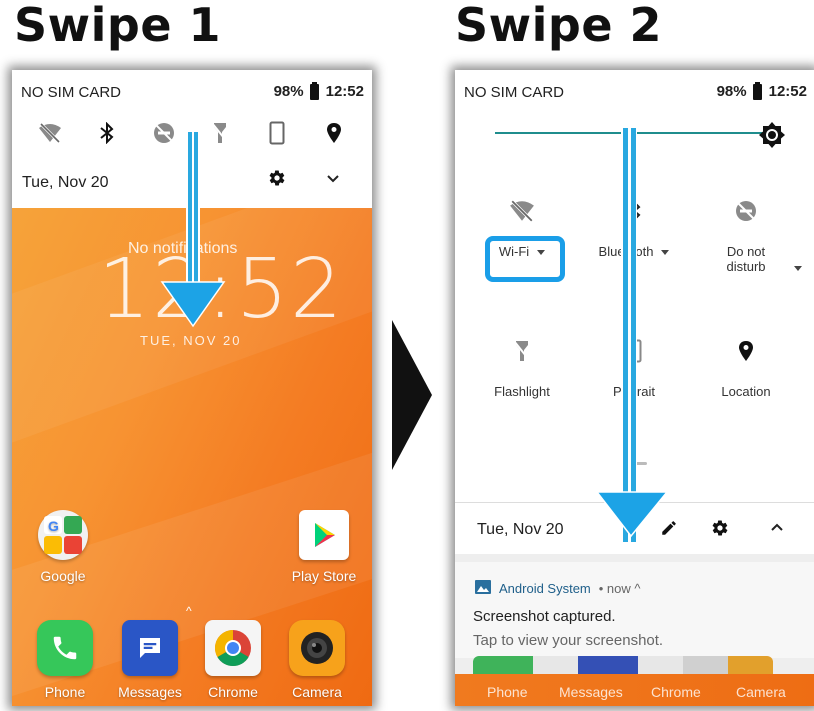 The height and width of the screenshot is (711, 814). What do you see at coordinates (559, 26) in the screenshot?
I see `swipe-2-heading: Swipe 2` at bounding box center [559, 26].